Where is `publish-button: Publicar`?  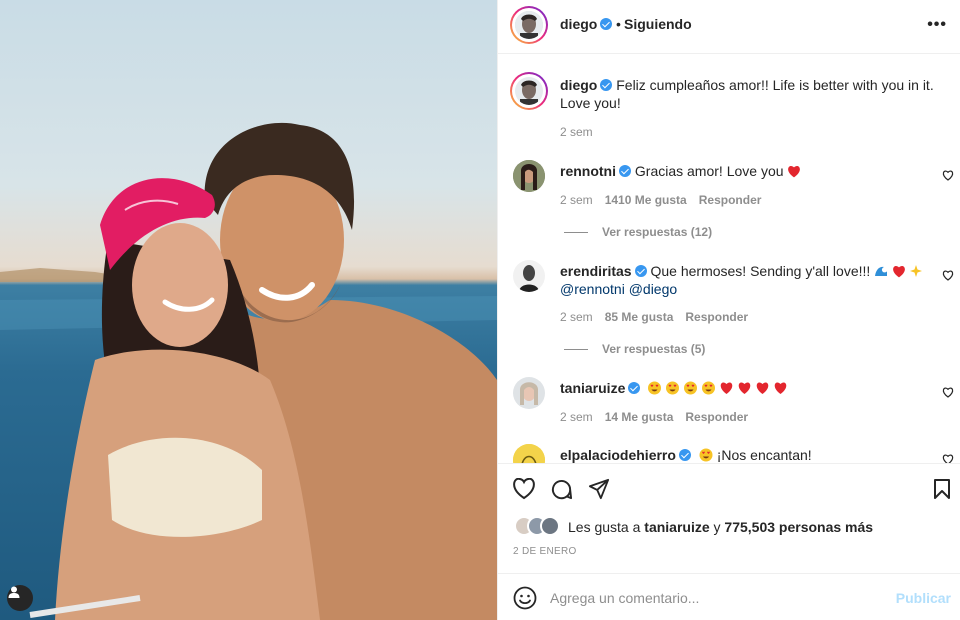 publish-button: Publicar is located at coordinates (923, 598).